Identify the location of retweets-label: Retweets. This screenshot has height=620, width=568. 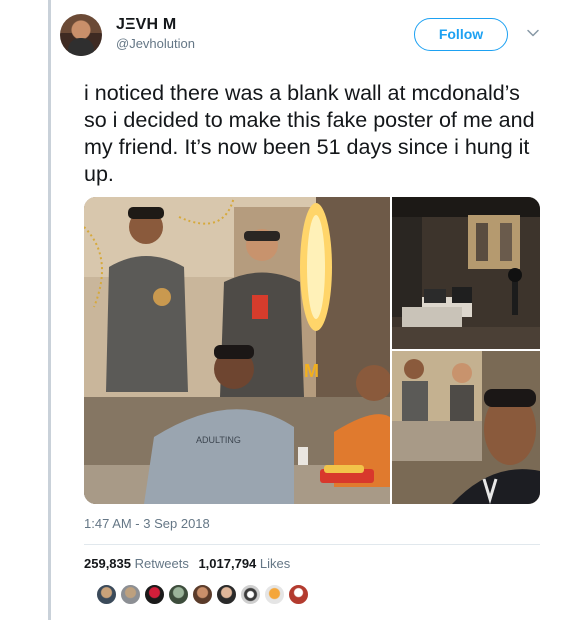
(162, 563).